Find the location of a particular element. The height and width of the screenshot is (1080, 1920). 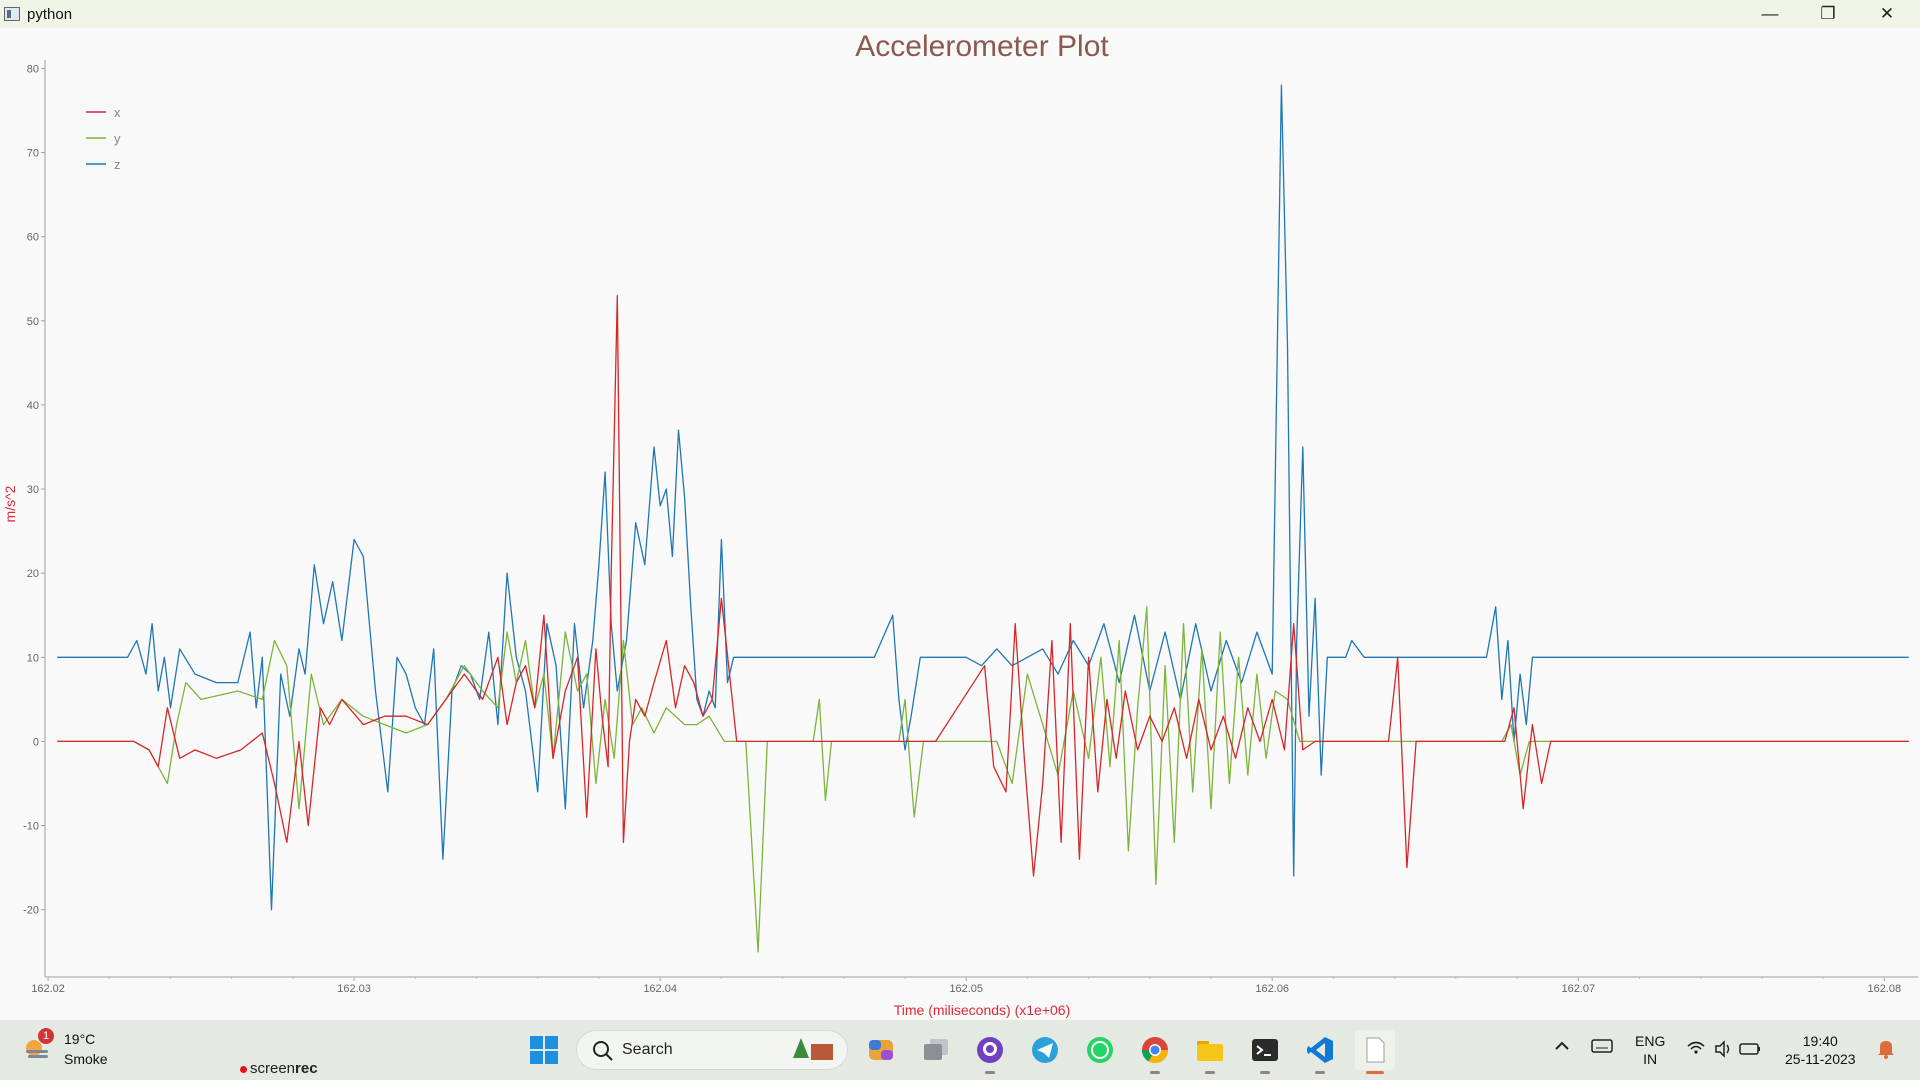

taskbar-whatsapp is located at coordinates (1100, 1050).